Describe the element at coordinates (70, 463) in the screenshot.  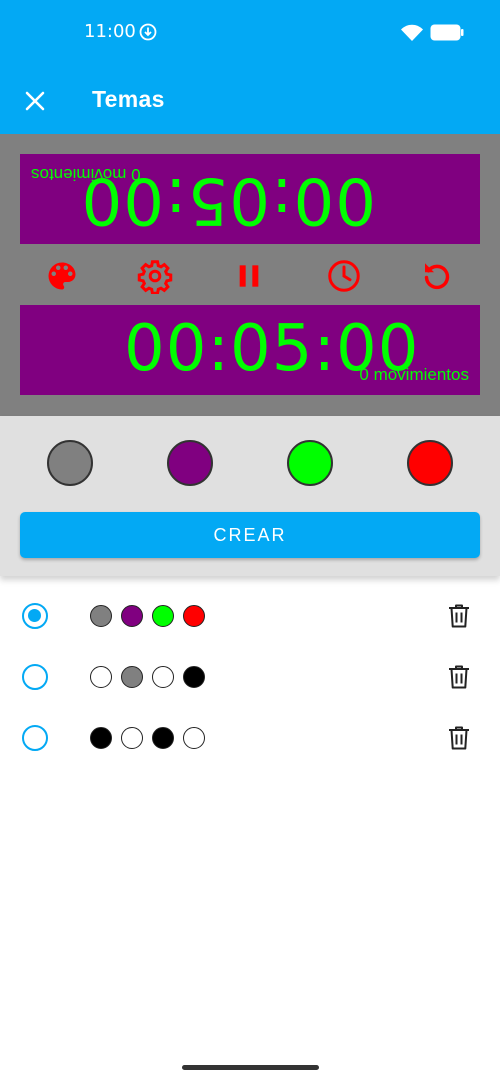
I see `swatch-background` at that location.